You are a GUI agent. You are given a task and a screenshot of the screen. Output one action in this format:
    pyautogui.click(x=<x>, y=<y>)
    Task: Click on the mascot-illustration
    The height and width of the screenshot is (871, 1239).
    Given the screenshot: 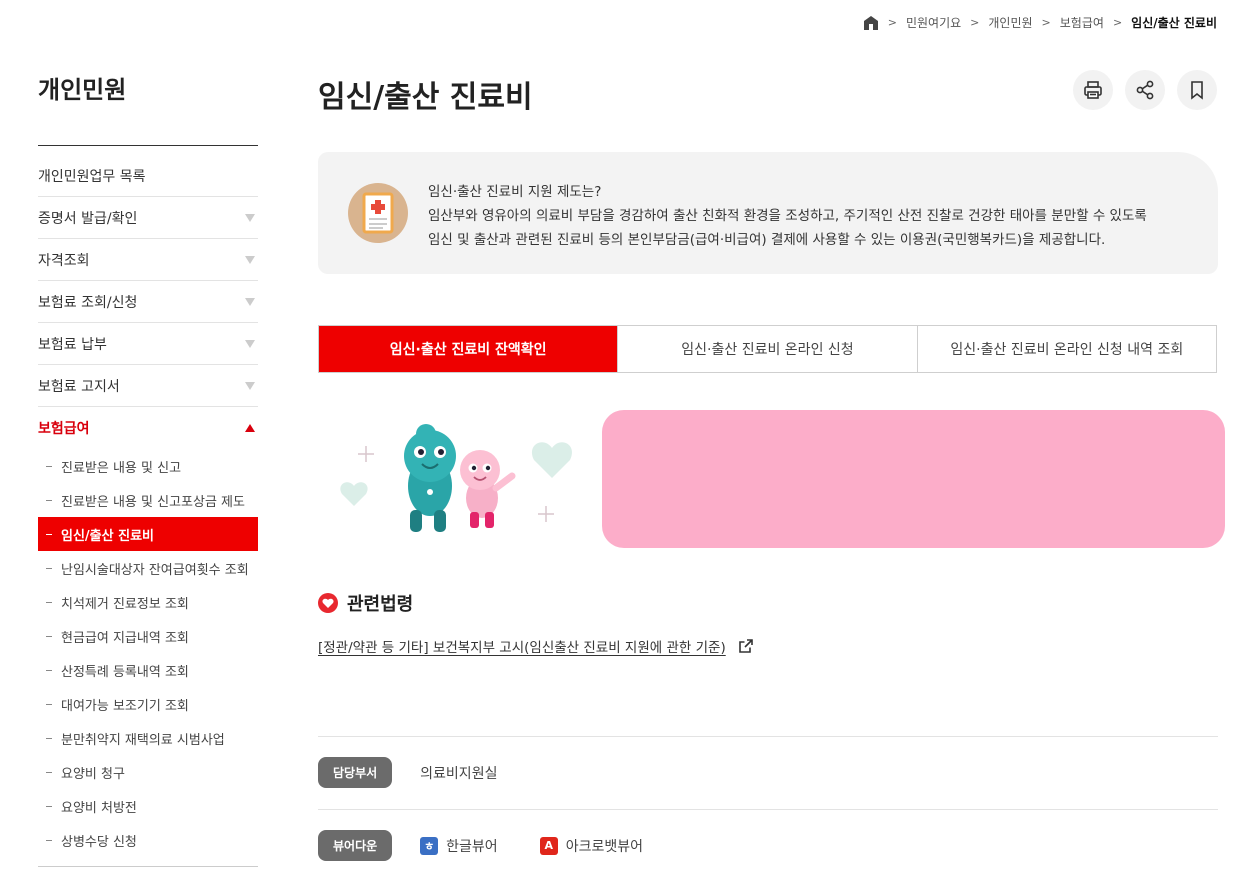 What is the action you would take?
    pyautogui.click(x=460, y=485)
    